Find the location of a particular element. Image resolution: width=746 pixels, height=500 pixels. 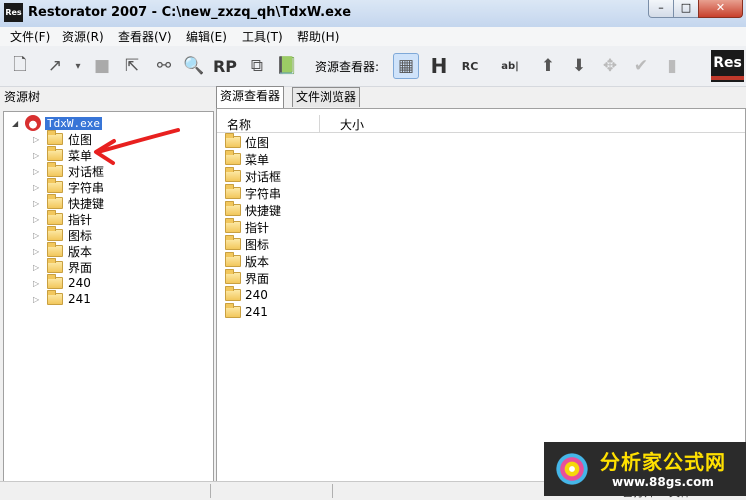

tree-node: ▷ 241 is located at coordinates (62, 298).